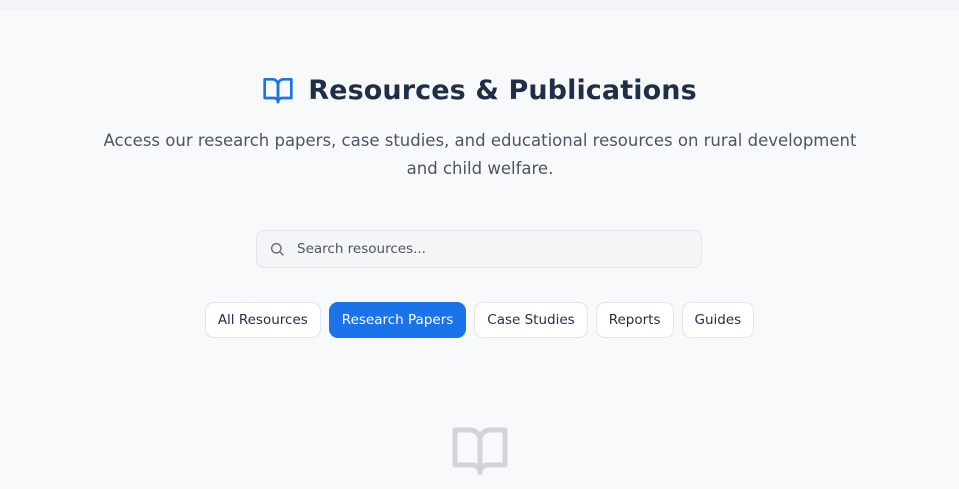 Image resolution: width=959 pixels, height=489 pixels. I want to click on search-input, so click(487, 249).